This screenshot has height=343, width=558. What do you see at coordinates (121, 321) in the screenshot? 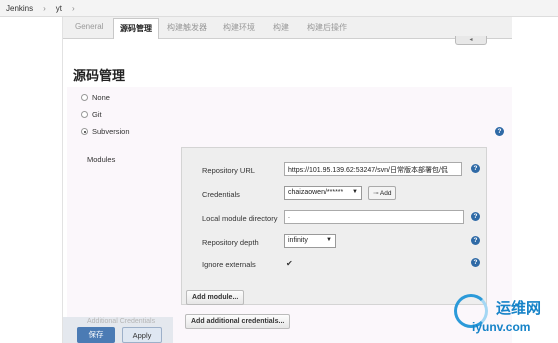
I see `additional-credentials-label: Additional Credentials` at bounding box center [121, 321].